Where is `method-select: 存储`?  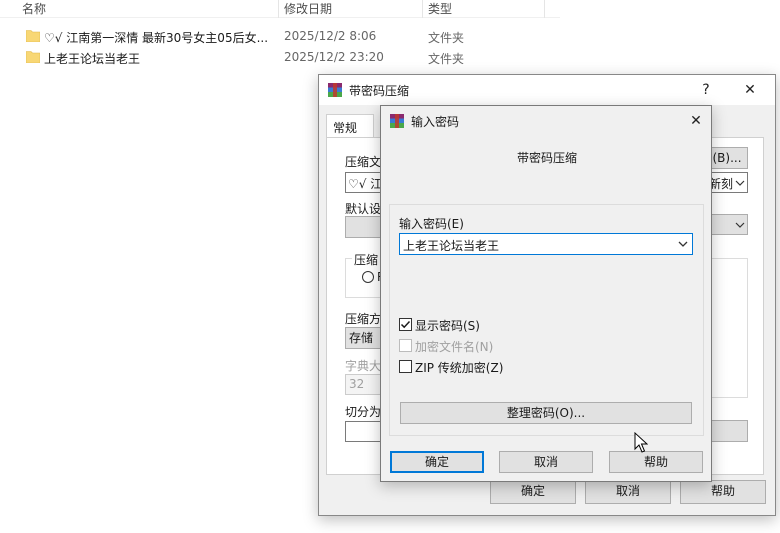
method-select: 存储 is located at coordinates (365, 338).